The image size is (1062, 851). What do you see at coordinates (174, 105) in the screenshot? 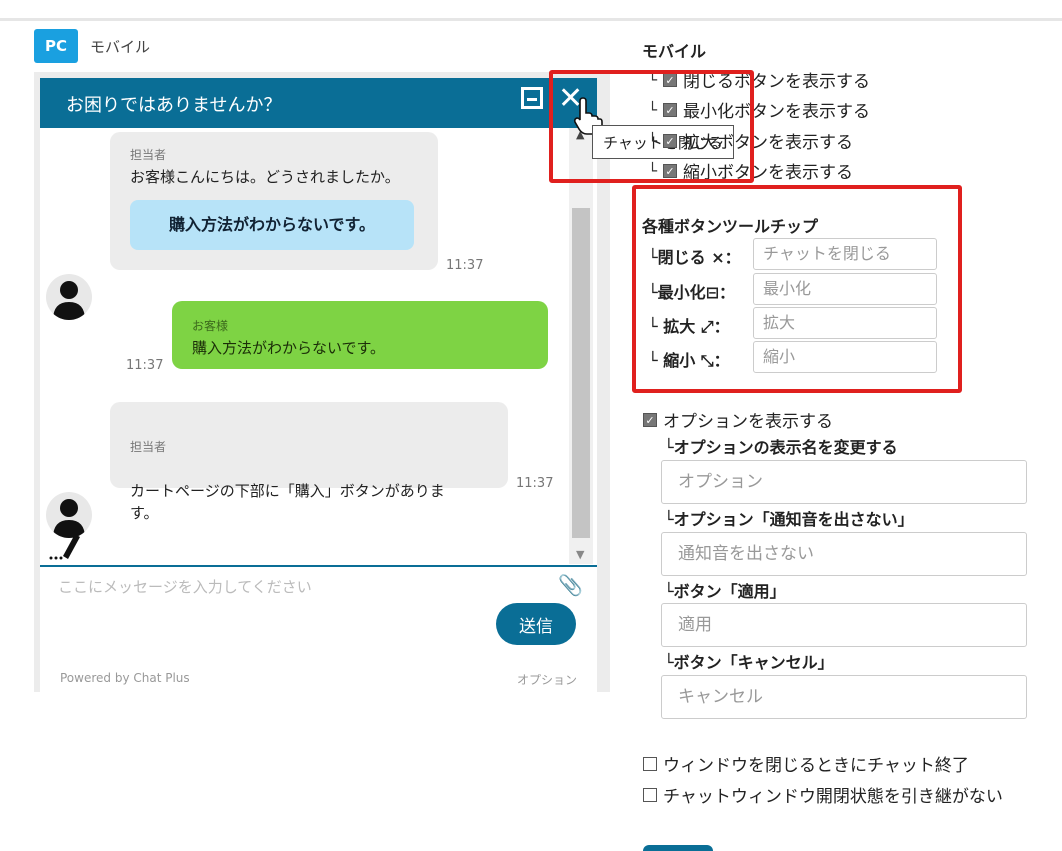
I see `chat-title: お困りではありませんか？` at bounding box center [174, 105].